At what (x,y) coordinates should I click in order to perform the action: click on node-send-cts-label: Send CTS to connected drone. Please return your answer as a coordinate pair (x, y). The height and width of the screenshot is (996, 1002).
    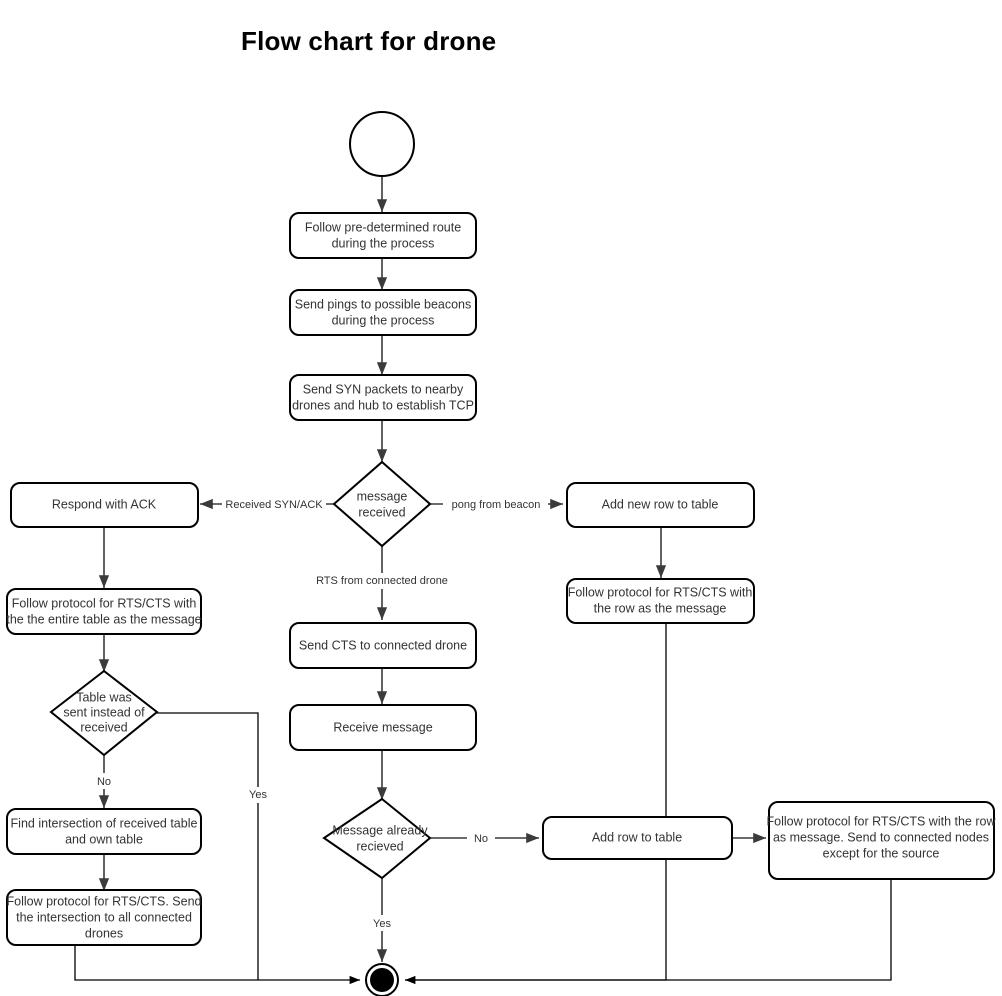
    Looking at the image, I should click on (383, 645).